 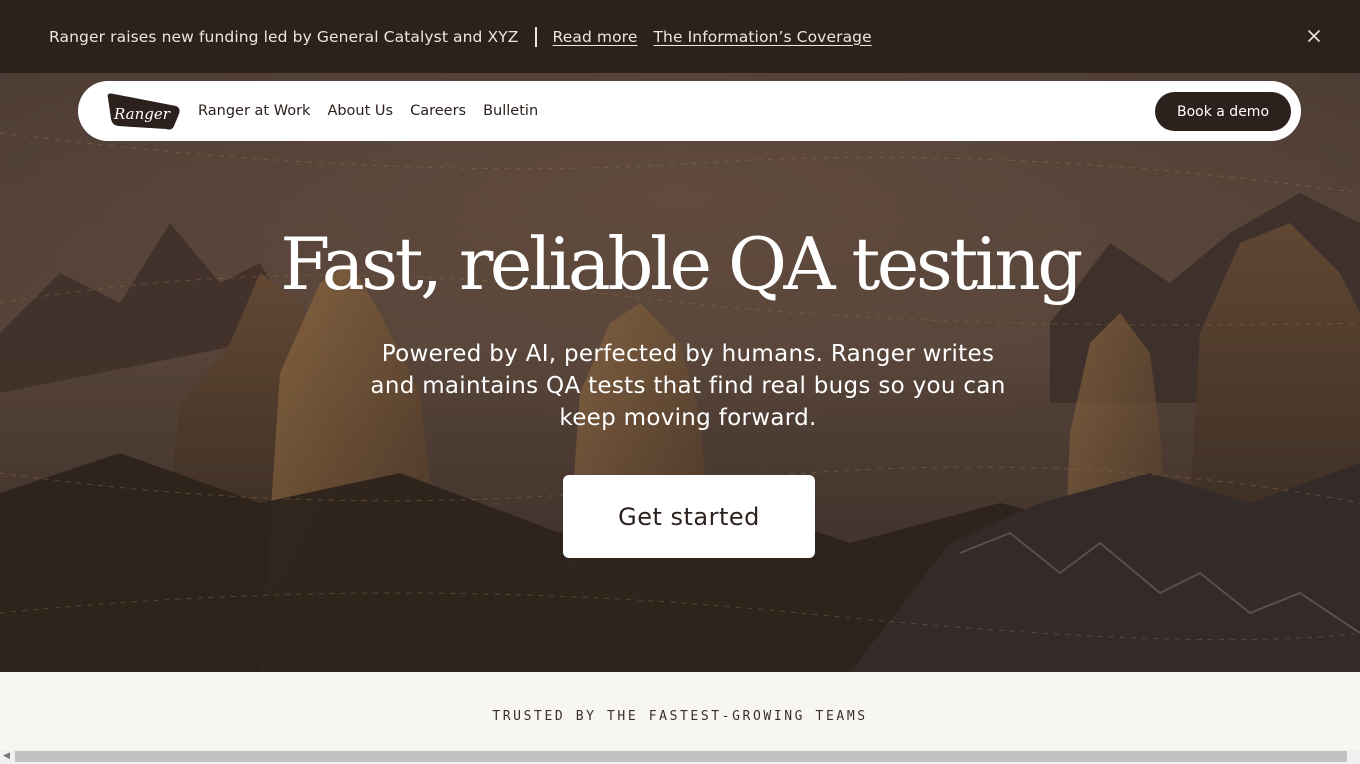 What do you see at coordinates (510, 111) in the screenshot?
I see `nav-link-bulletin: Bulletin` at bounding box center [510, 111].